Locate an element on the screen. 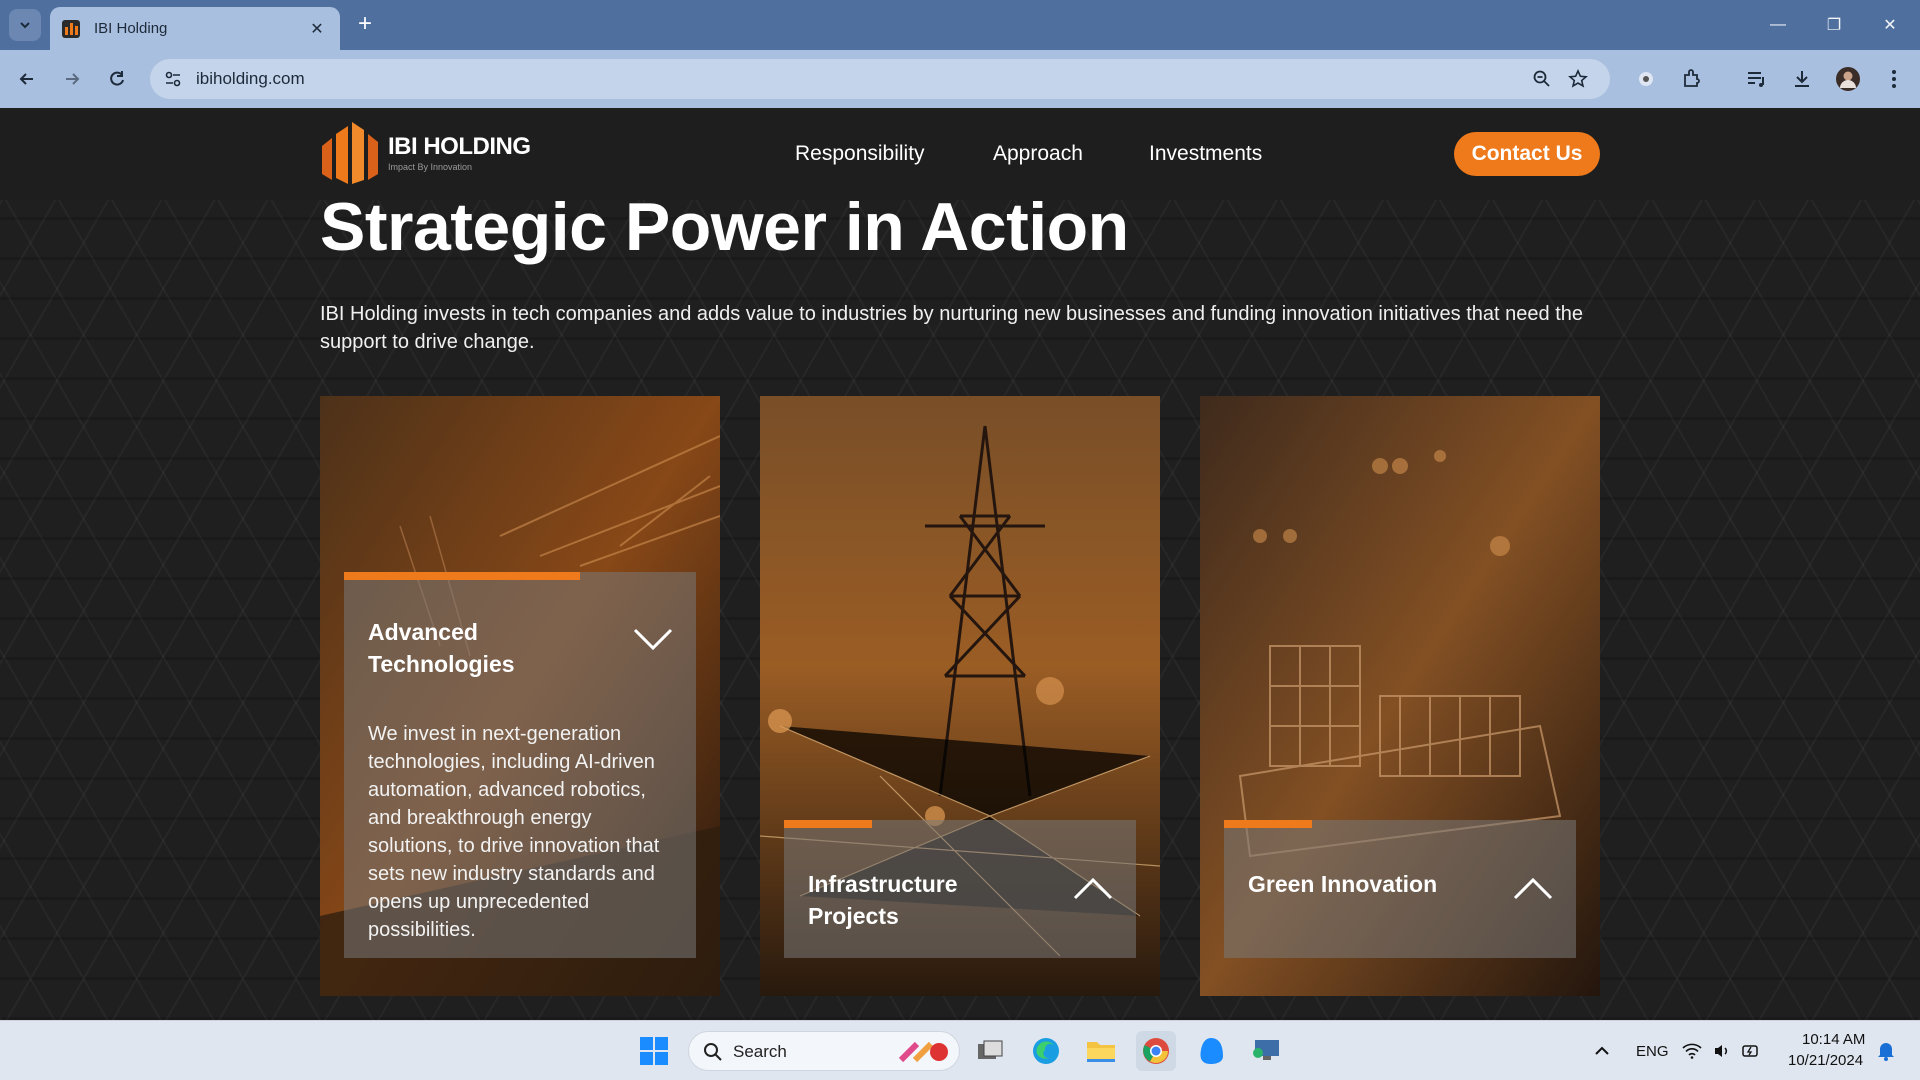 The width and height of the screenshot is (1920, 1080). battery-icon is located at coordinates (1750, 1051).